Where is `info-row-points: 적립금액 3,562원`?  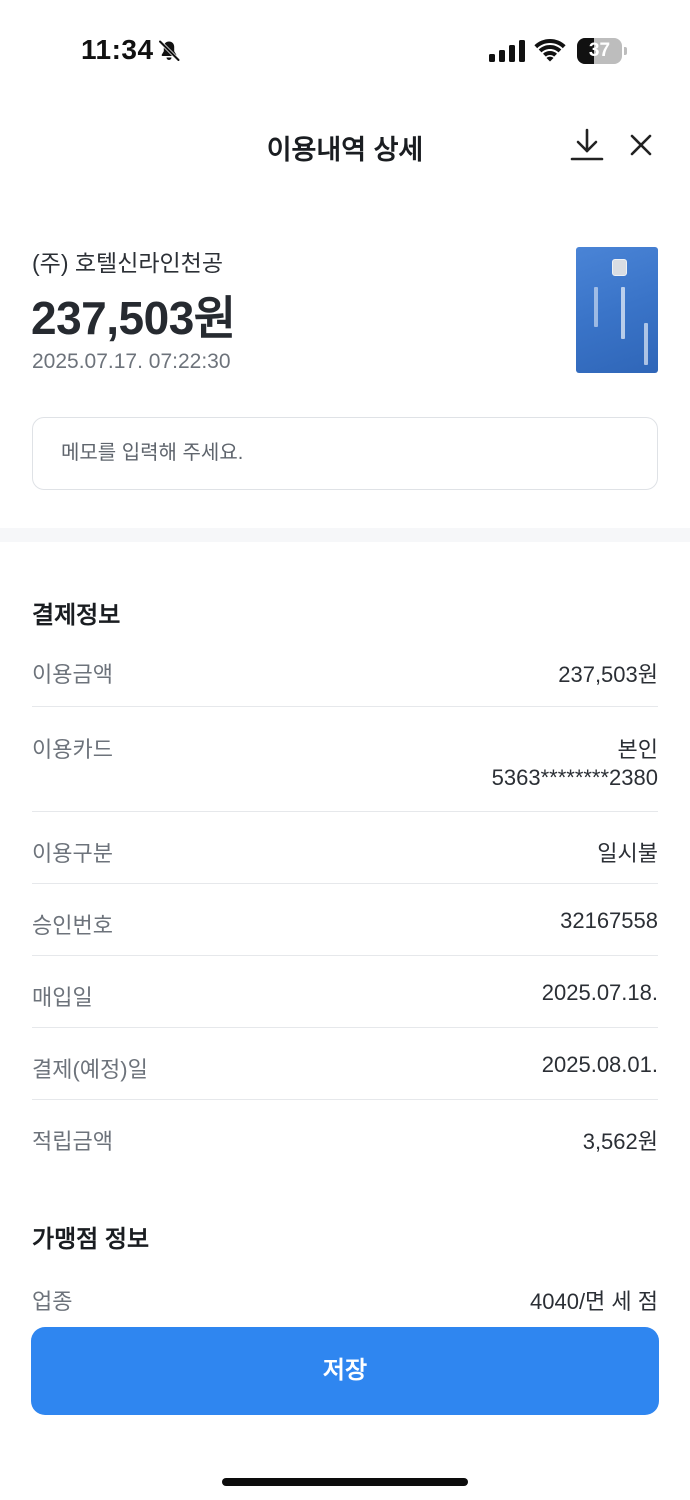 info-row-points: 적립금액 3,562원 is located at coordinates (345, 1136).